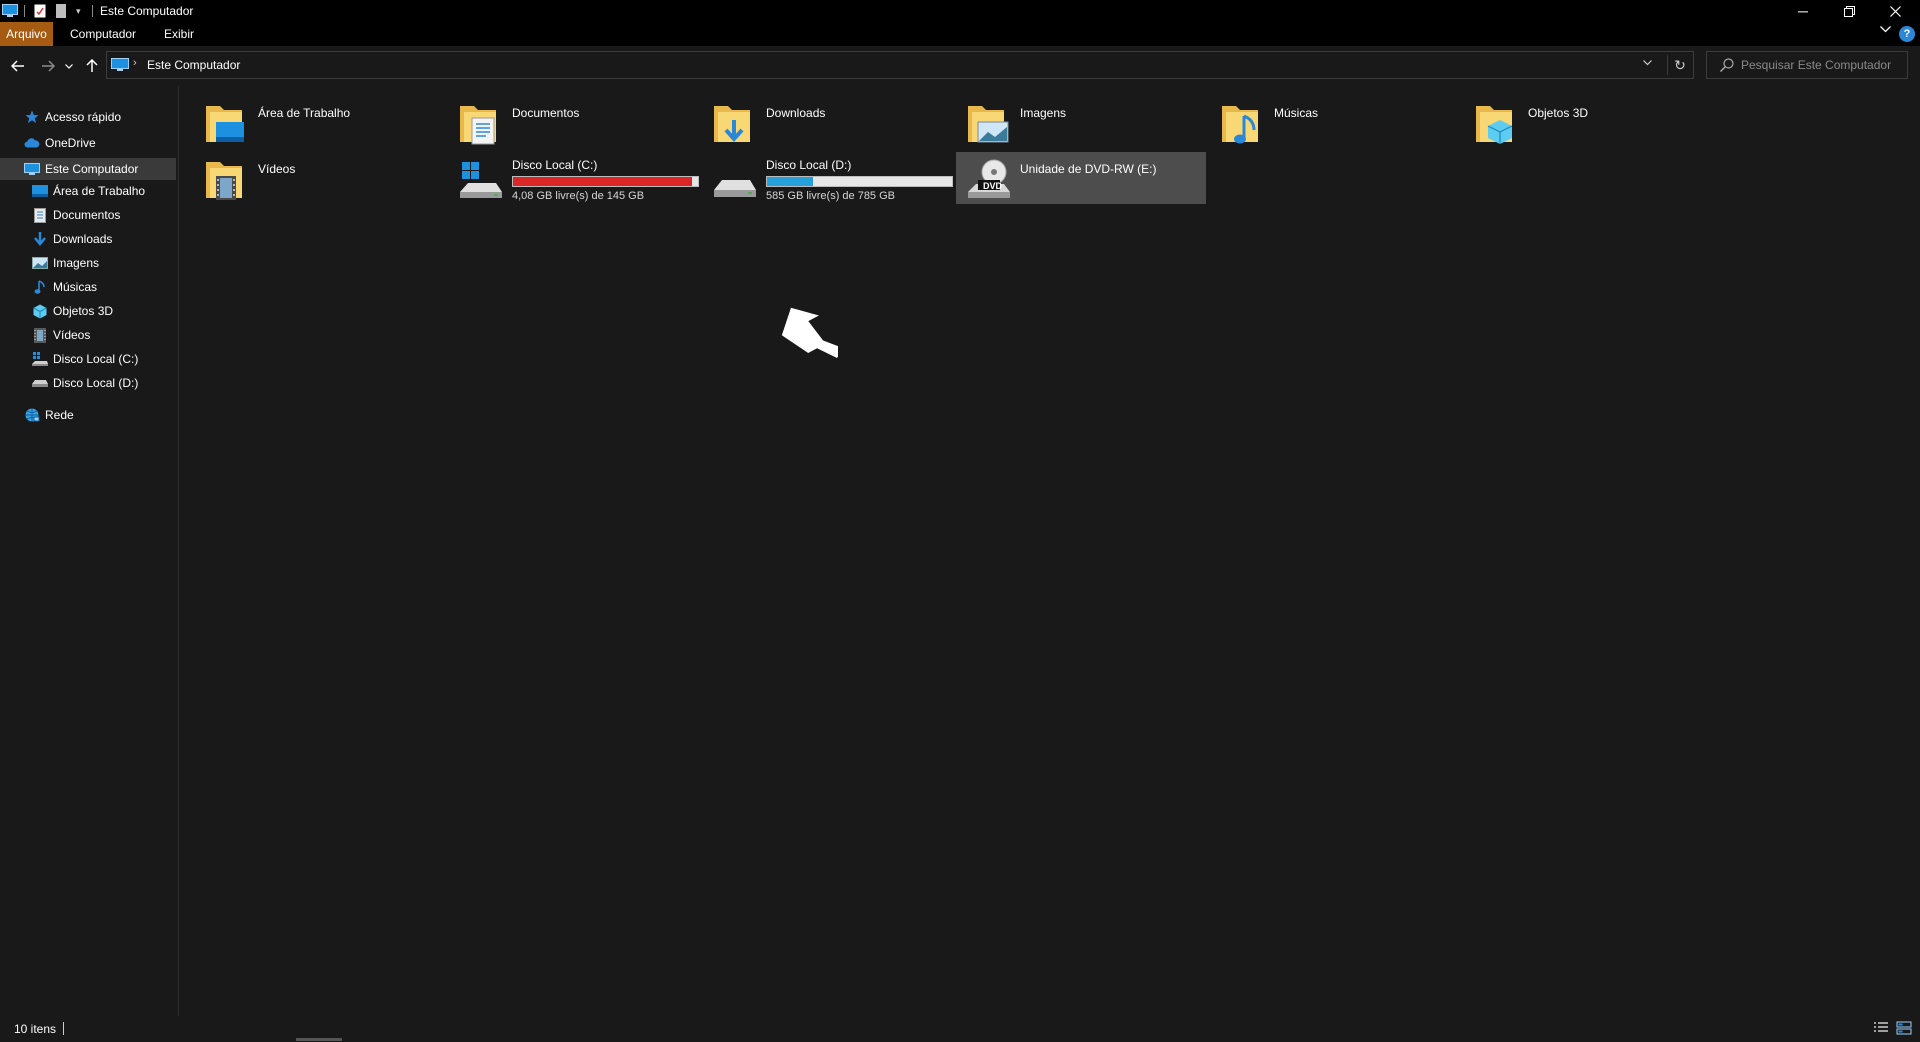  I want to click on item-count: 10 itens, so click(35, 1029).